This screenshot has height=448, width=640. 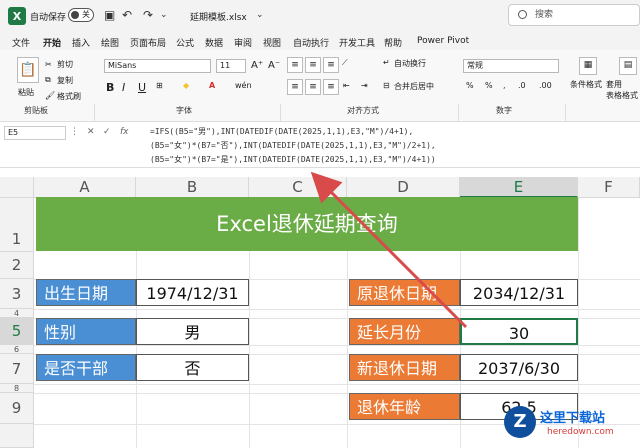 What do you see at coordinates (17, 225) in the screenshot?
I see `row-header-1: 1` at bounding box center [17, 225].